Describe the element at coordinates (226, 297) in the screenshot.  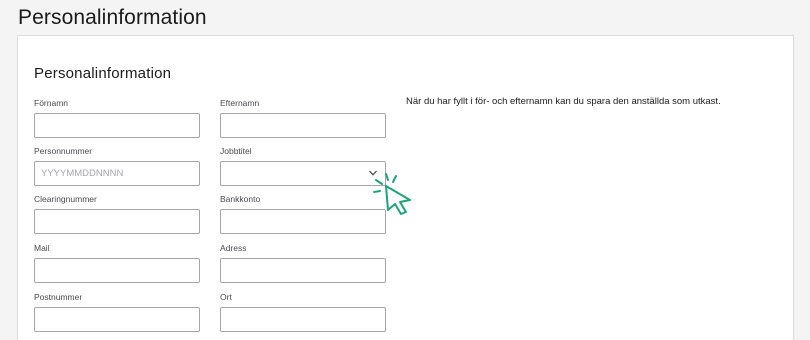
I see `ort-label: Ort` at that location.